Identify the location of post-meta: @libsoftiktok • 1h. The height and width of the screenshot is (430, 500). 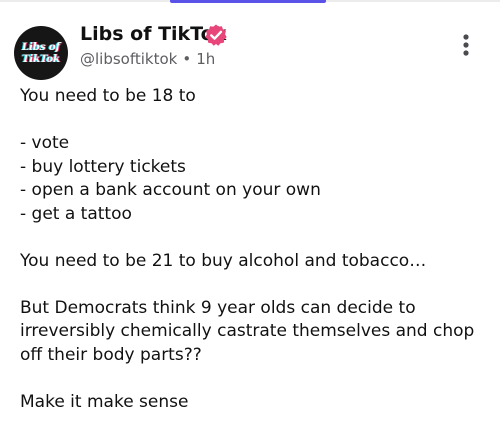
(147, 59).